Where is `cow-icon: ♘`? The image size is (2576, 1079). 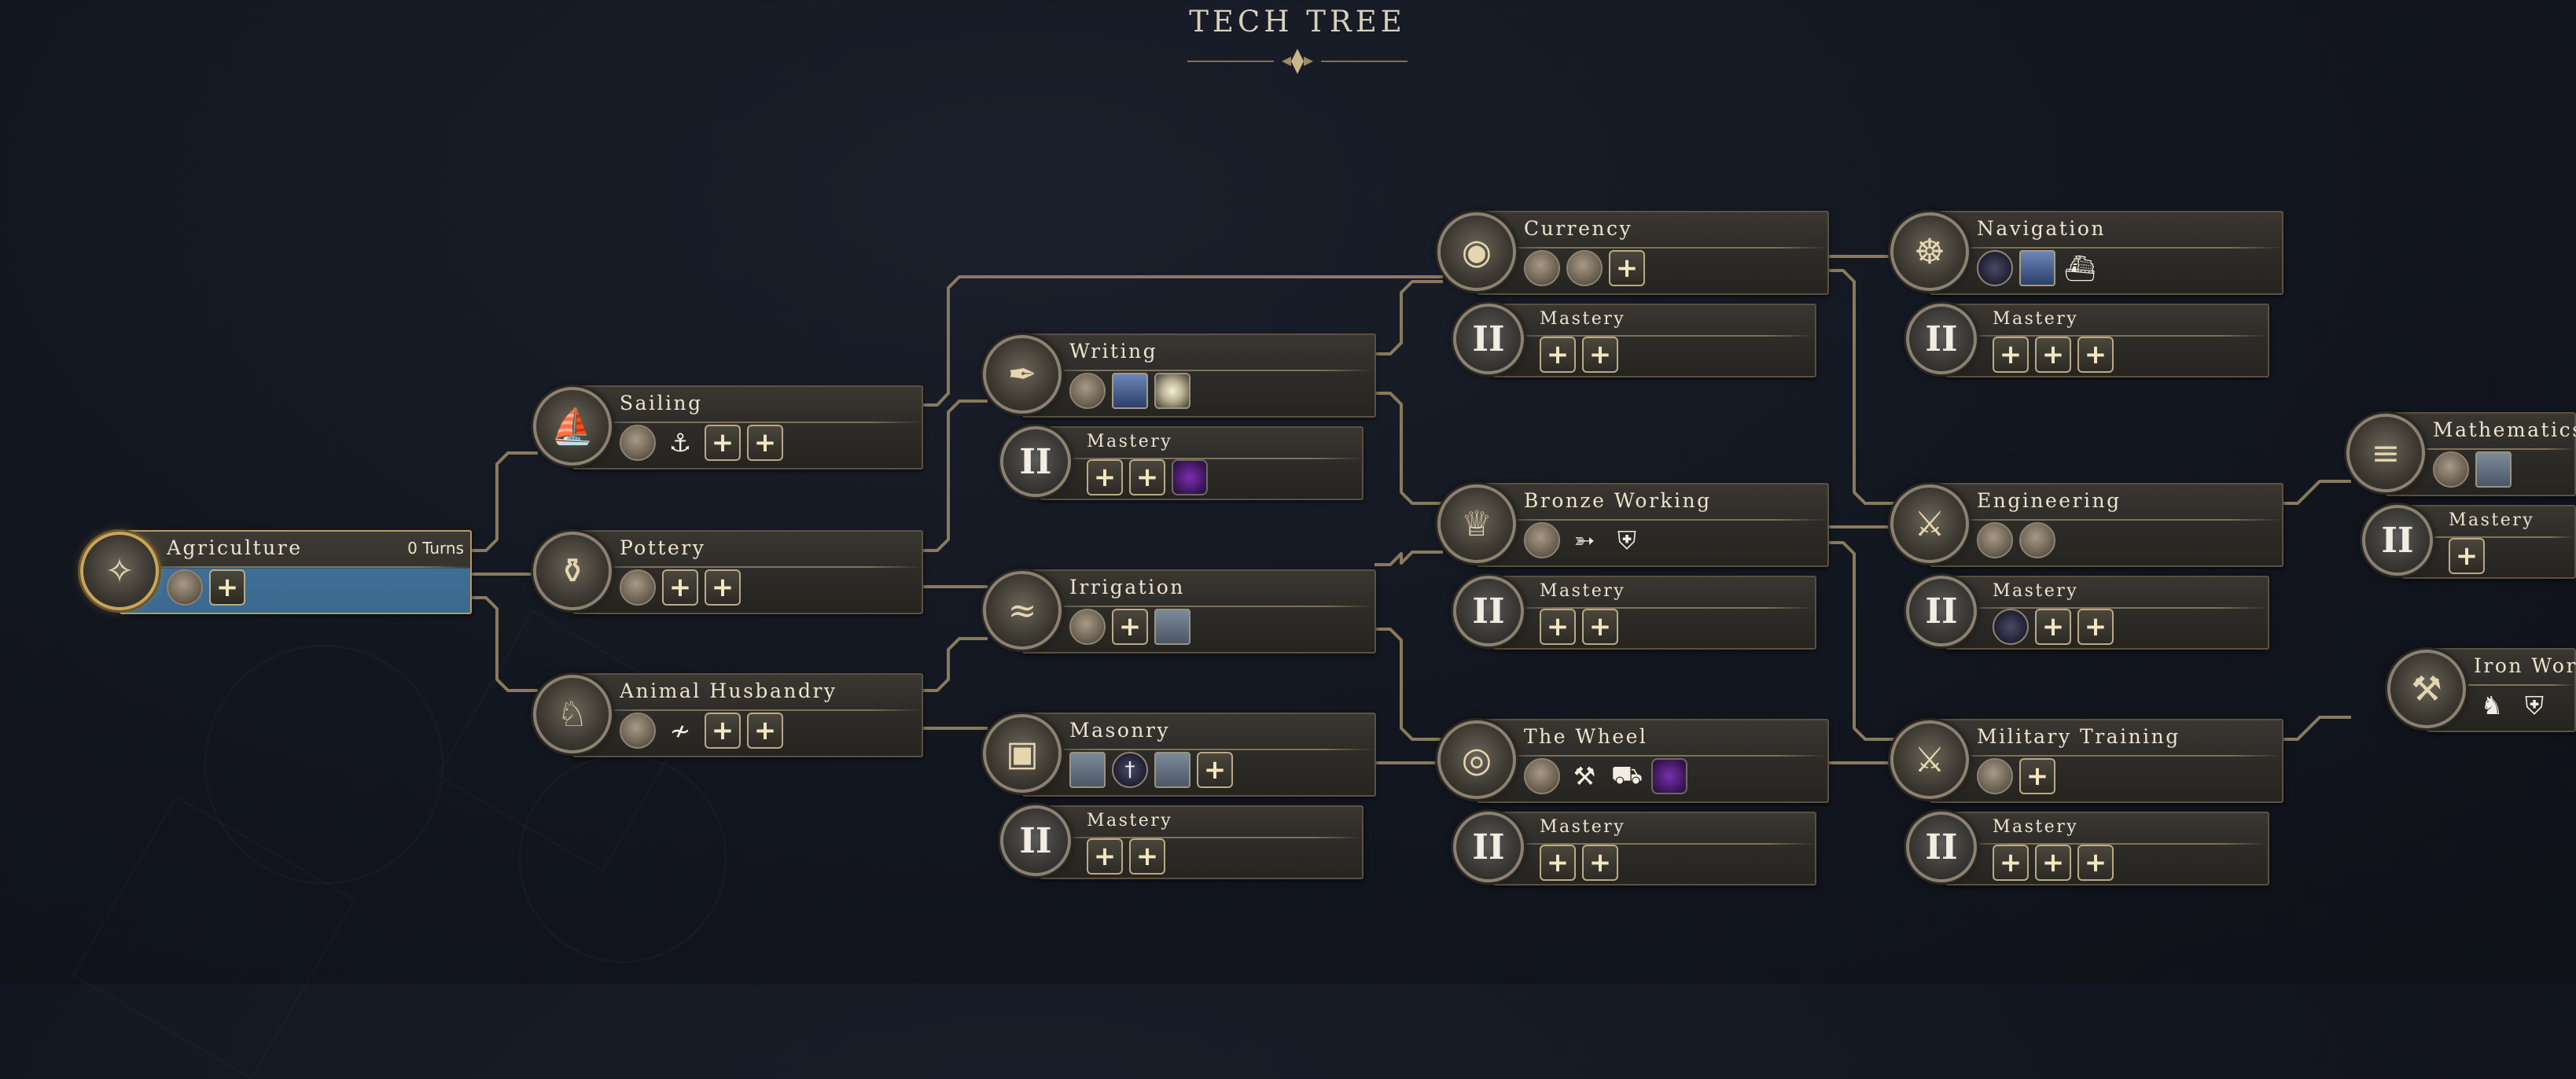 cow-icon: ♘ is located at coordinates (572, 714).